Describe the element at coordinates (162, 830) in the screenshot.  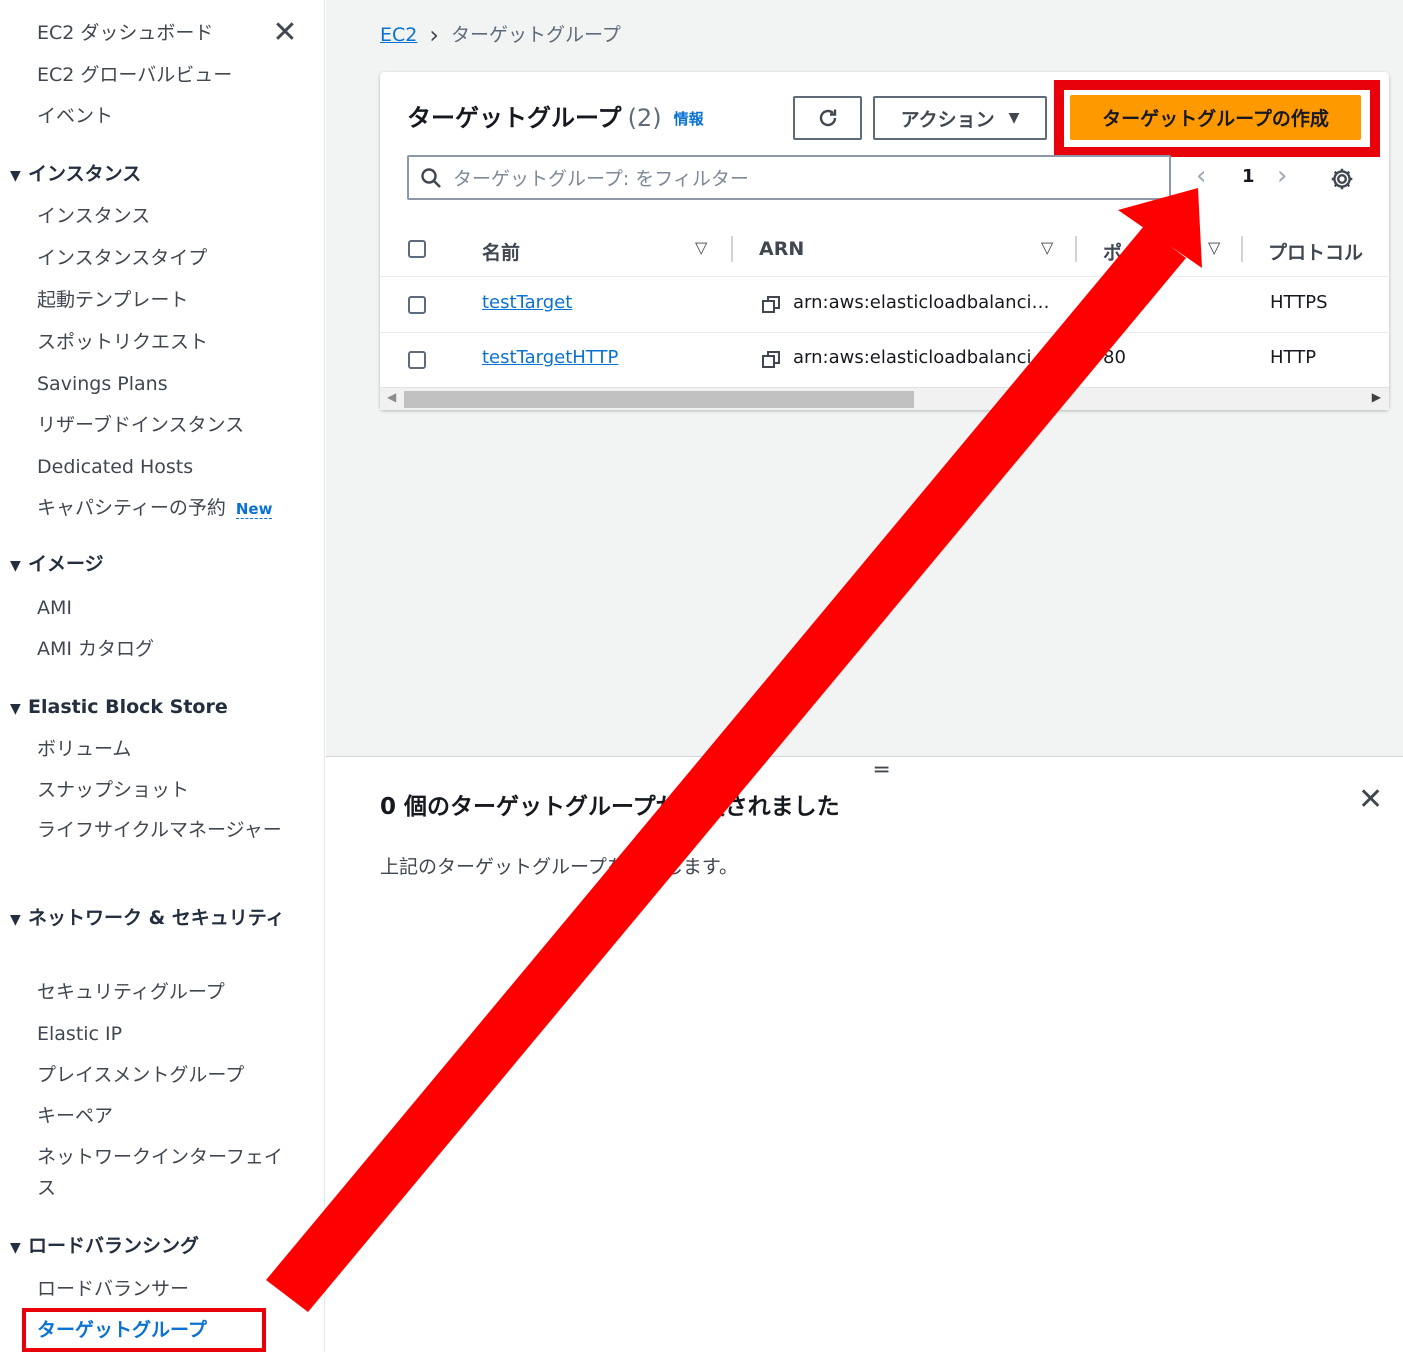
I see `sidebar-item-lifecycle-manager: ライフサイクルマネージャー` at that location.